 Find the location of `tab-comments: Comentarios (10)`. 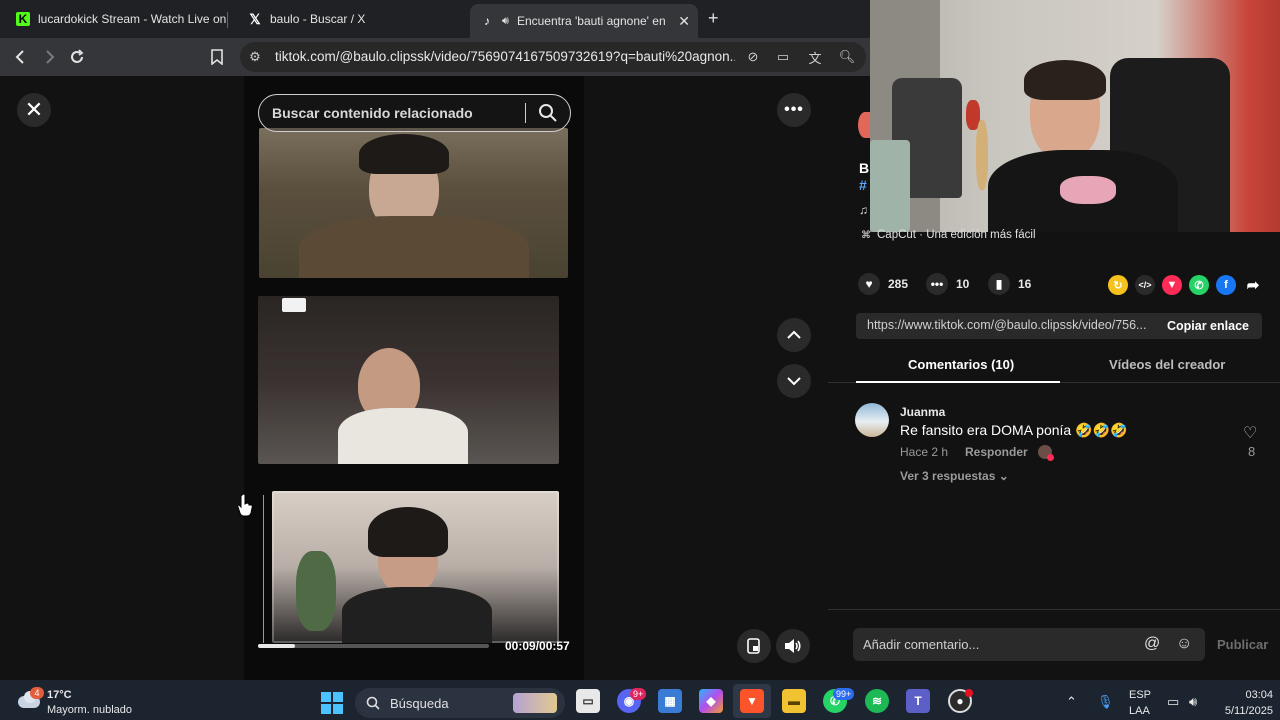

tab-comments: Comentarios (10) is located at coordinates (961, 364).